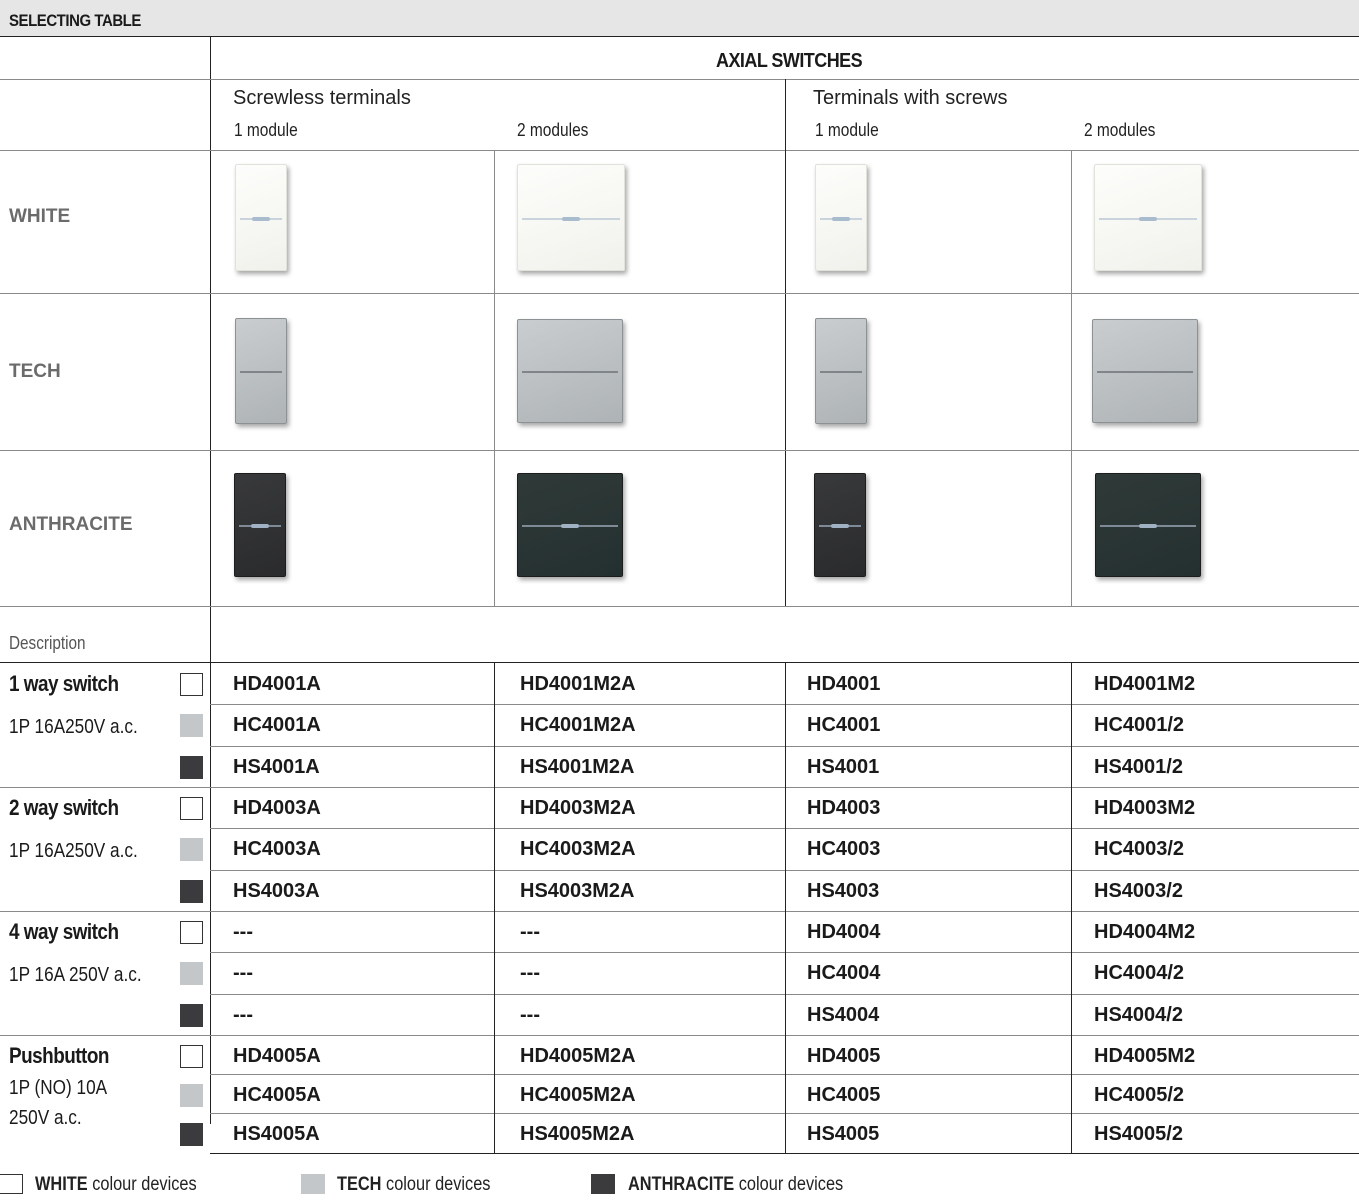 The width and height of the screenshot is (1359, 1201). What do you see at coordinates (1139, 973) in the screenshot?
I see `product-code: HC4004/2` at bounding box center [1139, 973].